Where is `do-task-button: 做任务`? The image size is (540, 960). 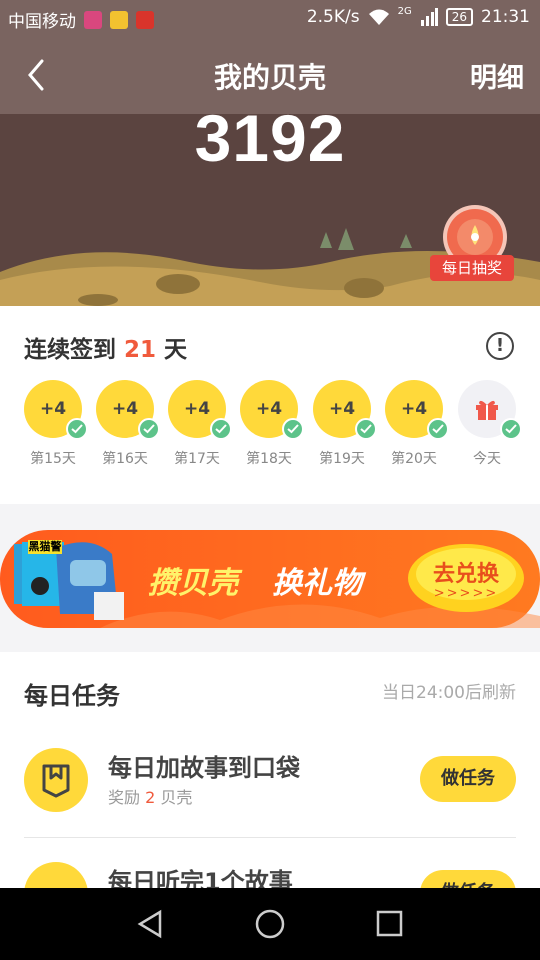
do-task-button: 做任务 is located at coordinates (468, 779).